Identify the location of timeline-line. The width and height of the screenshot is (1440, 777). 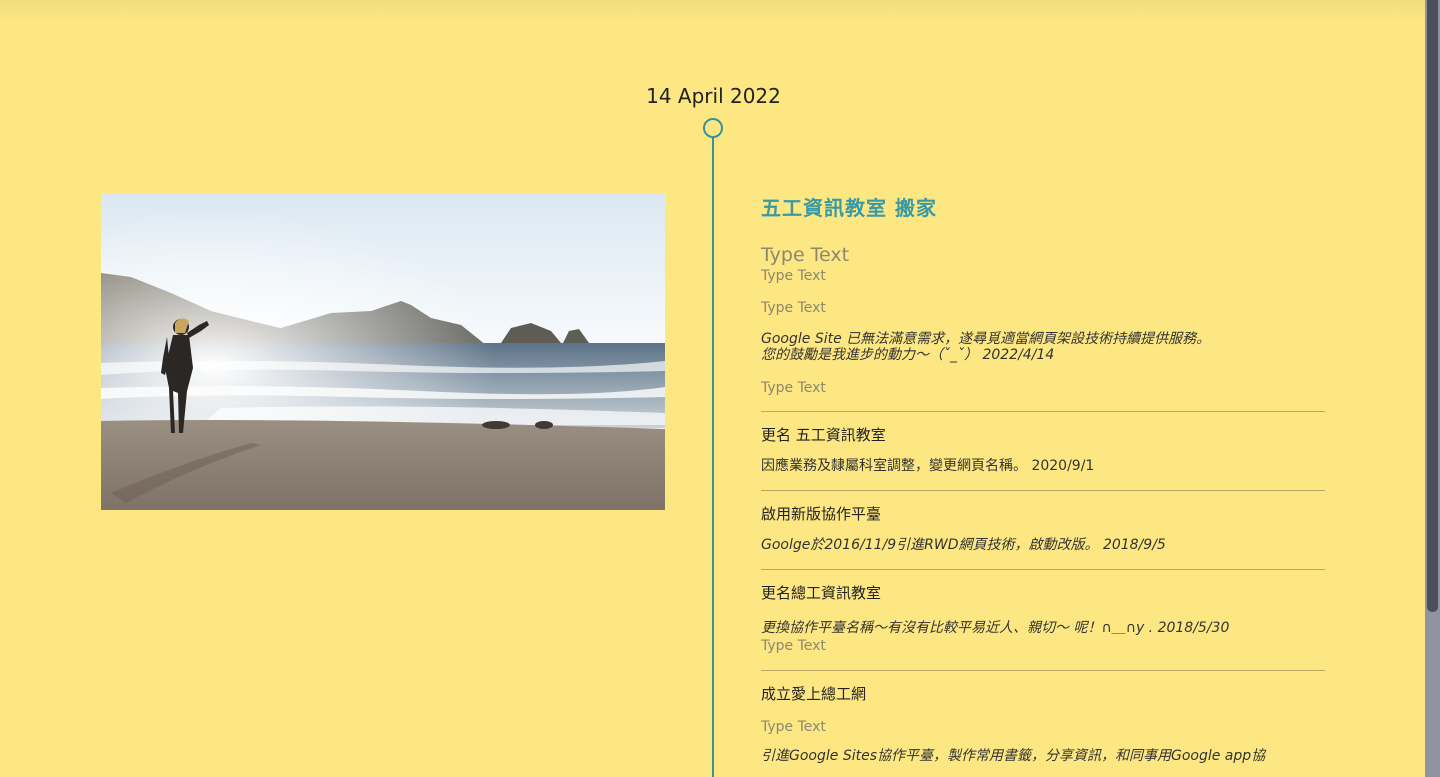
(713, 456).